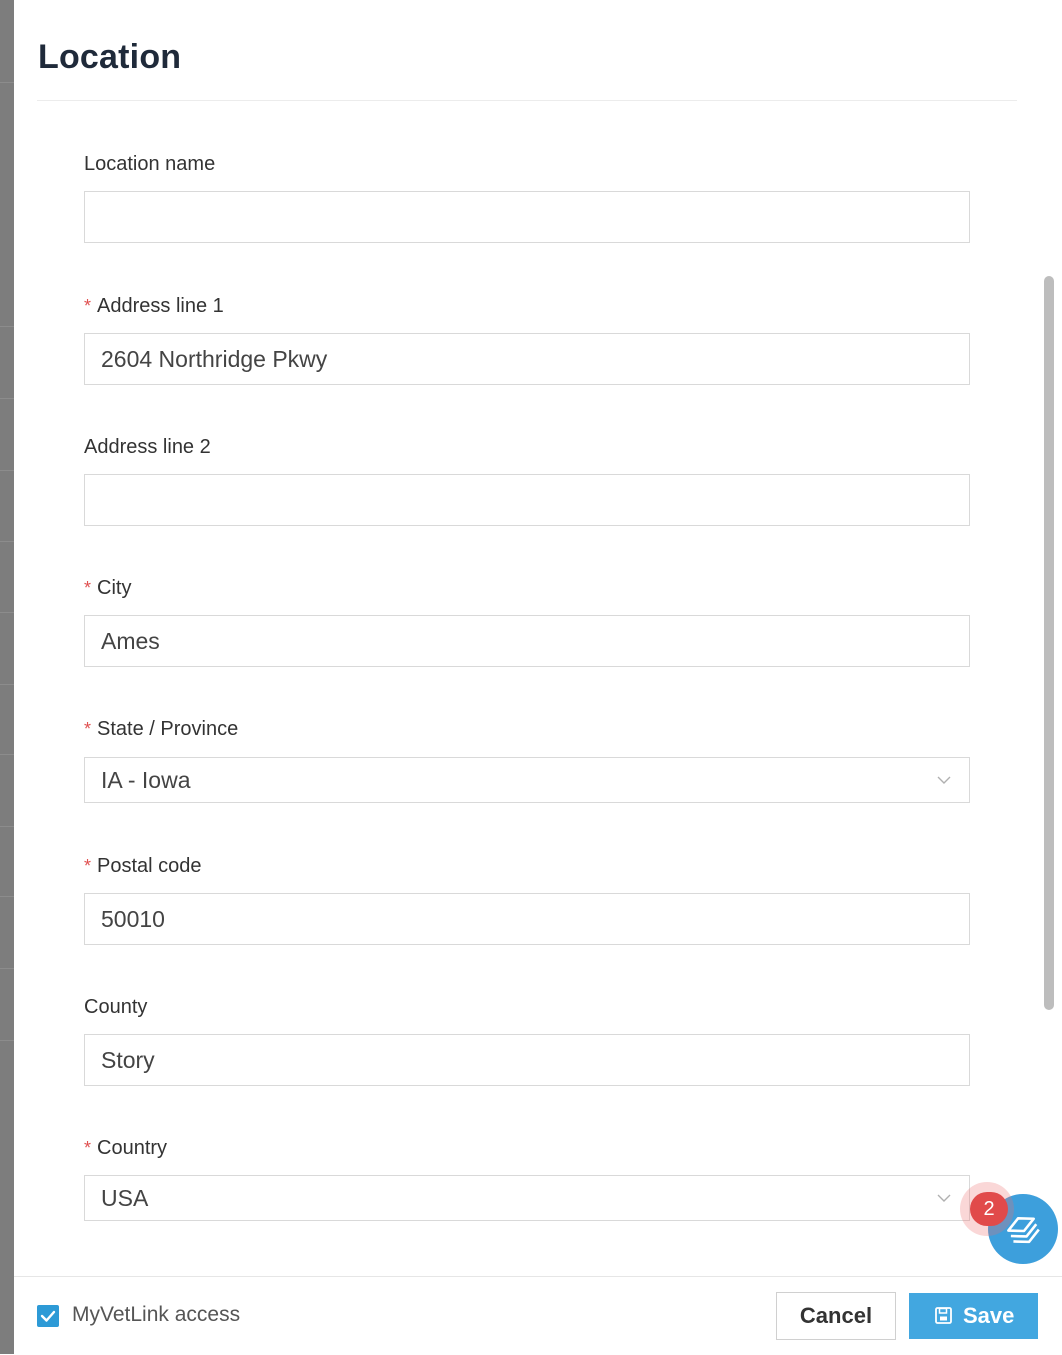  Describe the element at coordinates (527, 359) in the screenshot. I see `address-line-1-input: 2604 Northridge Pkwy` at that location.